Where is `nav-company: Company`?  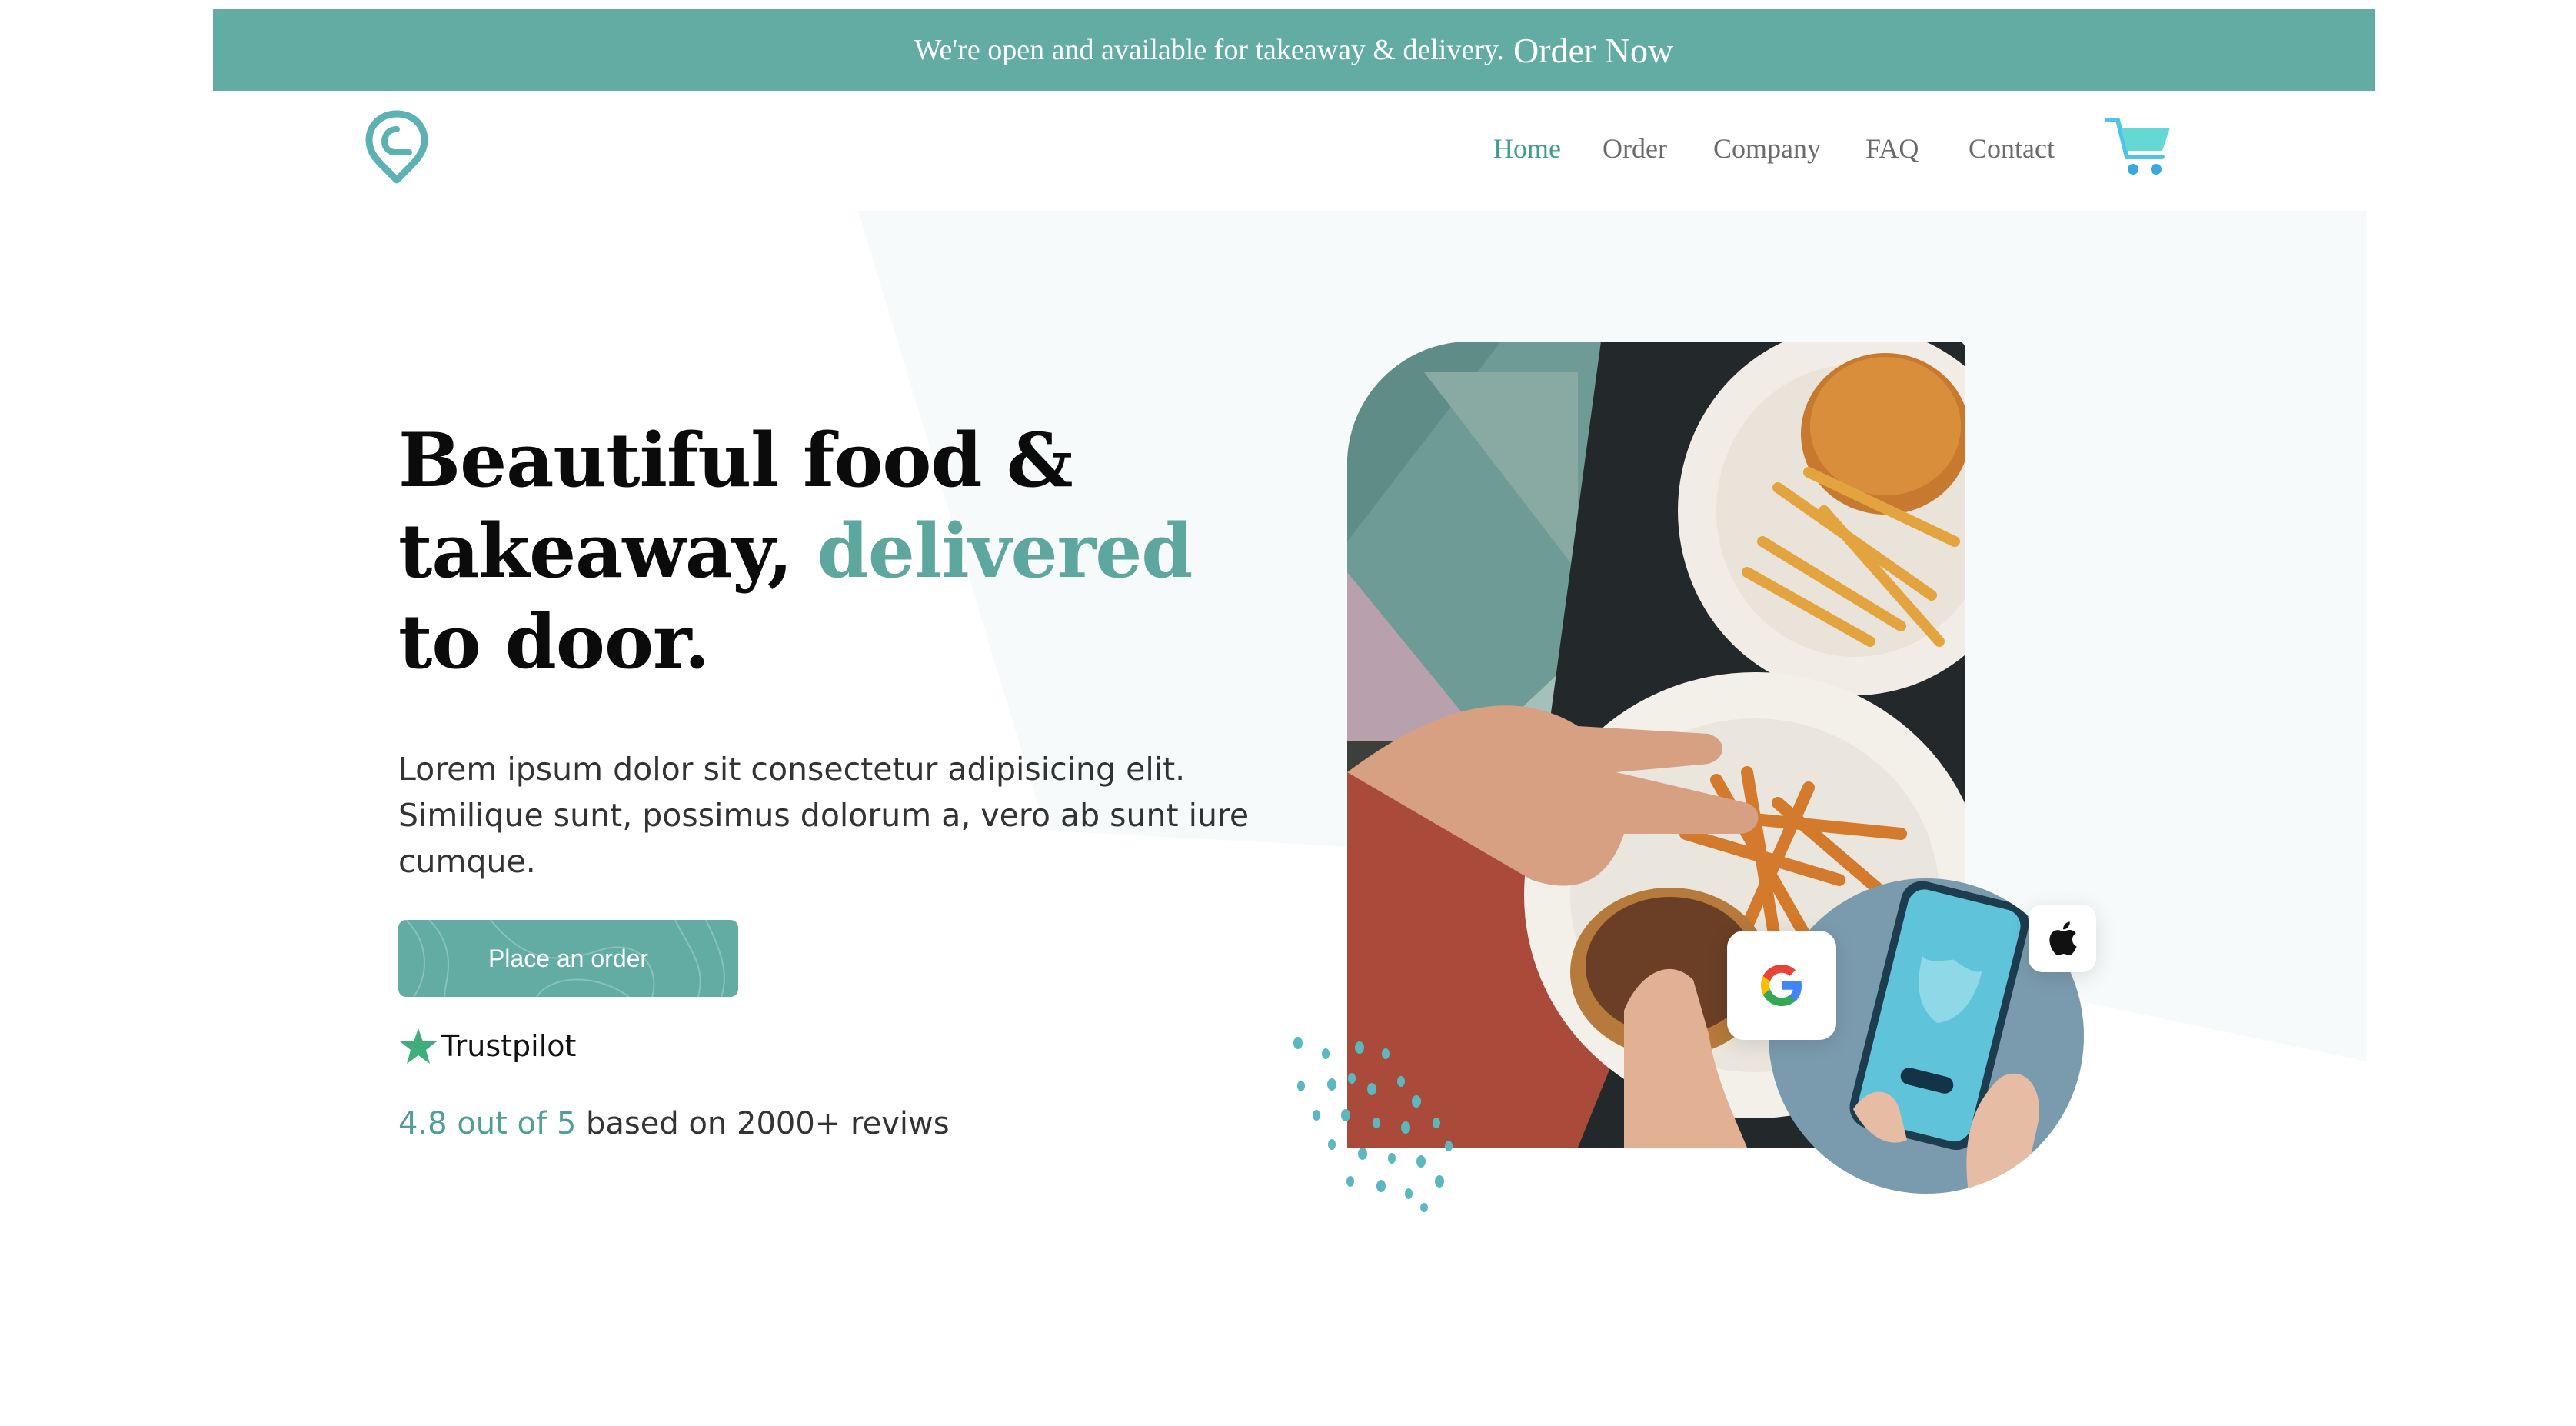
nav-company: Company is located at coordinates (1767, 148).